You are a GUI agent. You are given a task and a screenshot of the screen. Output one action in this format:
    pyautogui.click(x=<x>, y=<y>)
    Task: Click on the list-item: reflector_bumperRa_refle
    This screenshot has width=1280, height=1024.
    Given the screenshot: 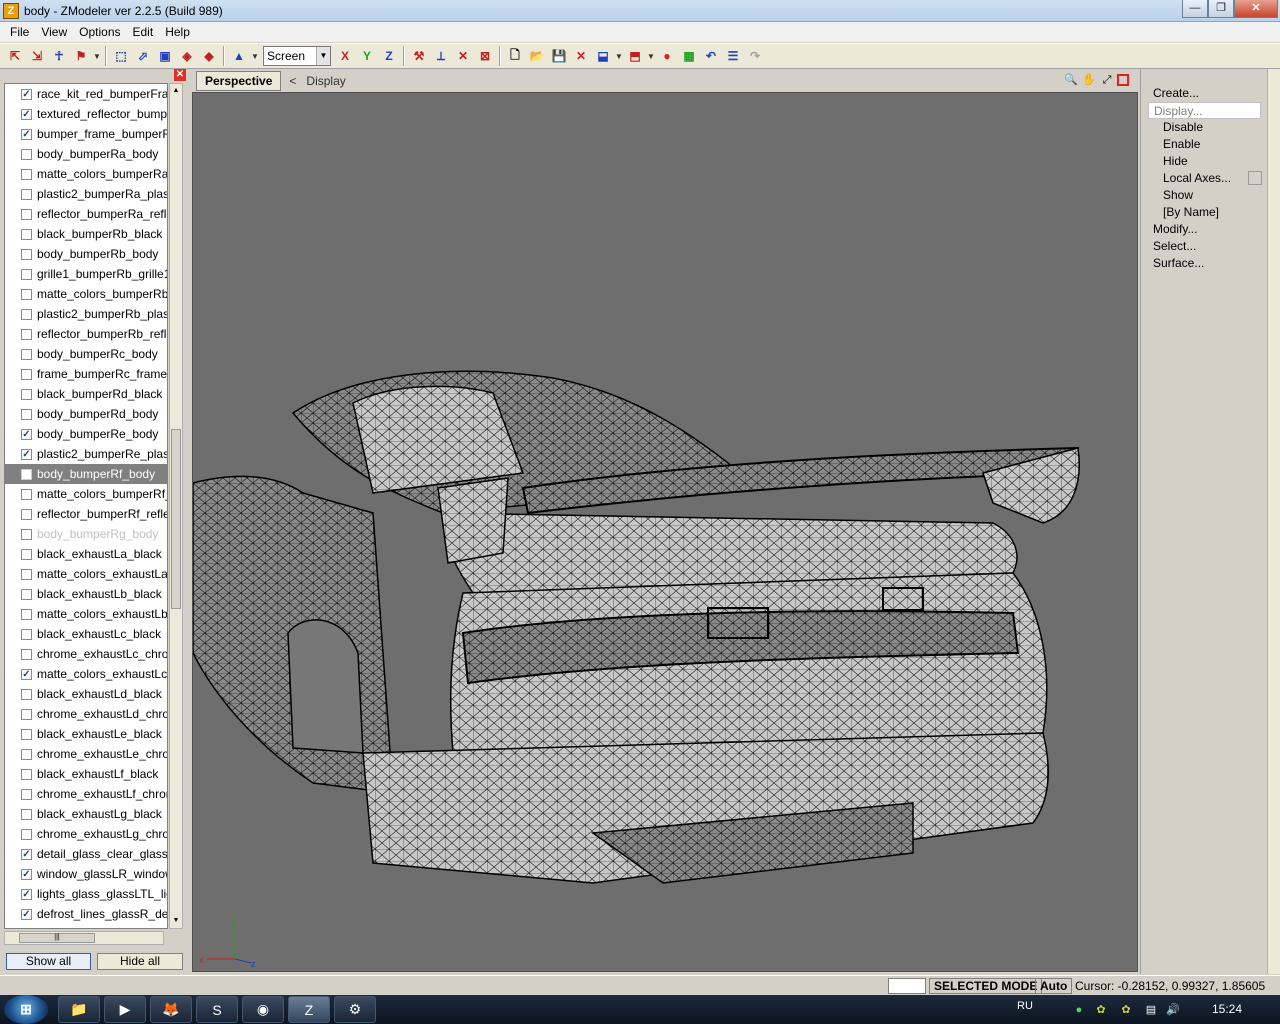 What is the action you would take?
    pyautogui.click(x=86, y=214)
    